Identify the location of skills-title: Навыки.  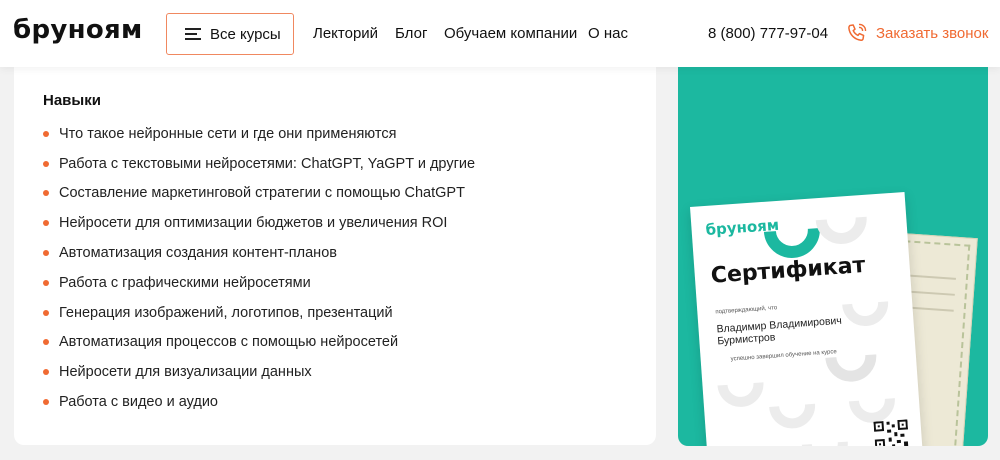
(72, 100).